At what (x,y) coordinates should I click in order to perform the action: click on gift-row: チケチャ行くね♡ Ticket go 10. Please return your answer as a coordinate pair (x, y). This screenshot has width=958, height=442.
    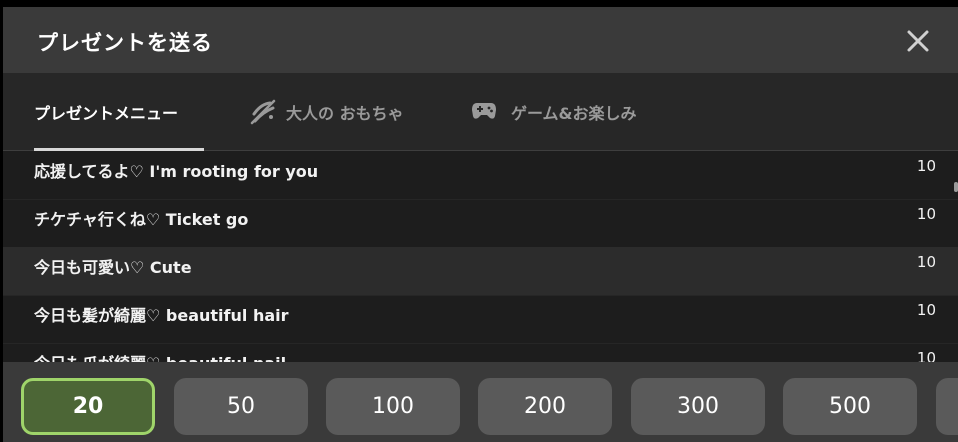
    Looking at the image, I should click on (480, 223).